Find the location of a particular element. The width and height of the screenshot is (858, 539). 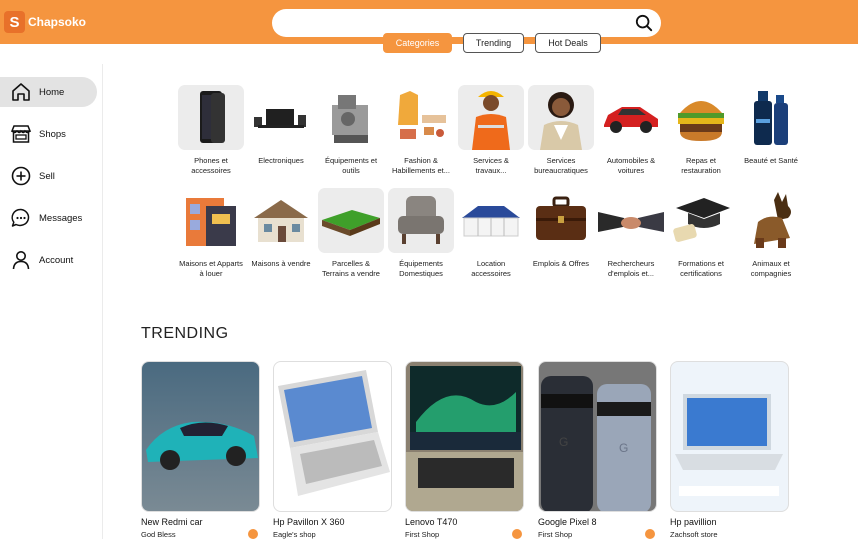

category-beauty: Beauté et Santé is located at coordinates (771, 125).